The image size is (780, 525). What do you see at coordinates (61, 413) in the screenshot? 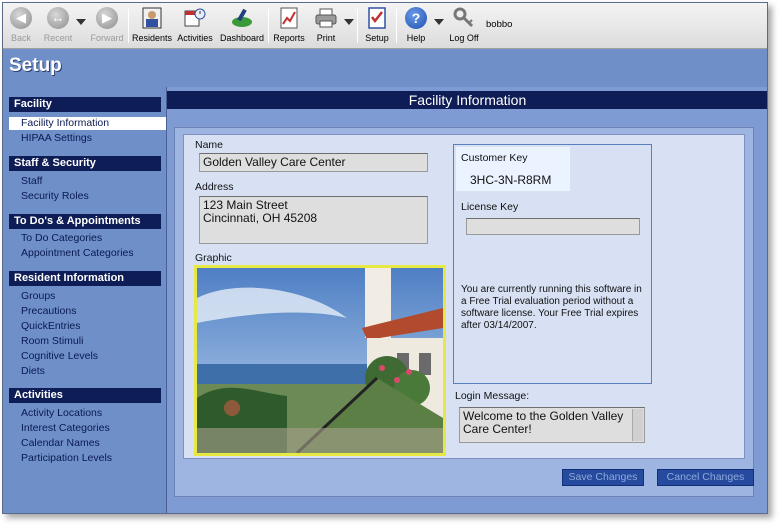
I see `sidebar-item-activity-locations: Activity Locations` at bounding box center [61, 413].